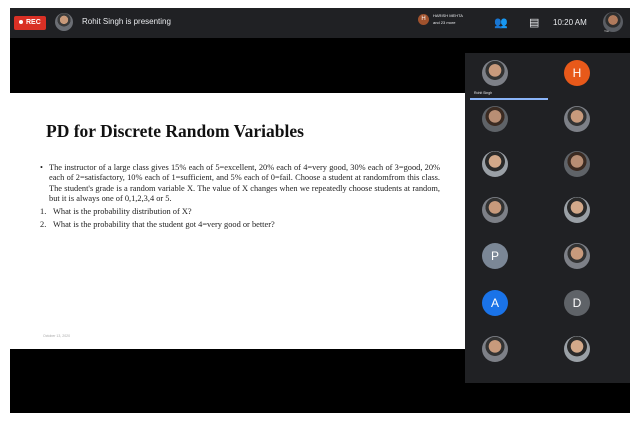  I want to click on participant-initial-avatar: H, so click(577, 73).